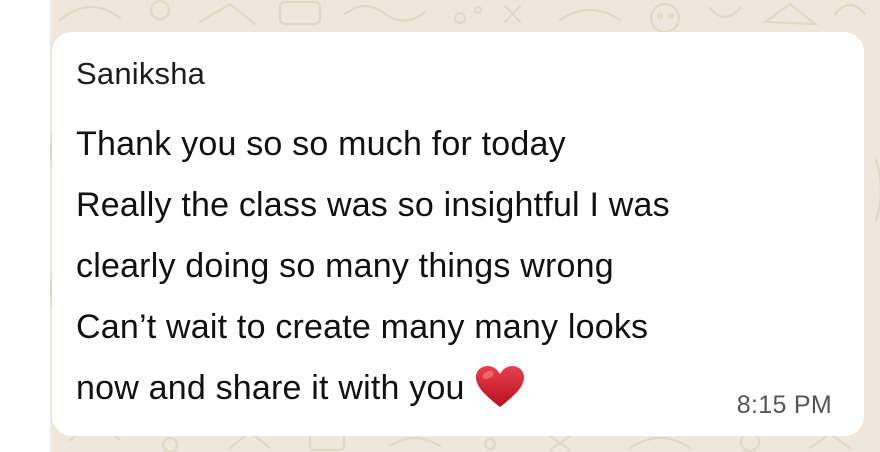  I want to click on message-line-last: now and share it with you, so click(458, 388).